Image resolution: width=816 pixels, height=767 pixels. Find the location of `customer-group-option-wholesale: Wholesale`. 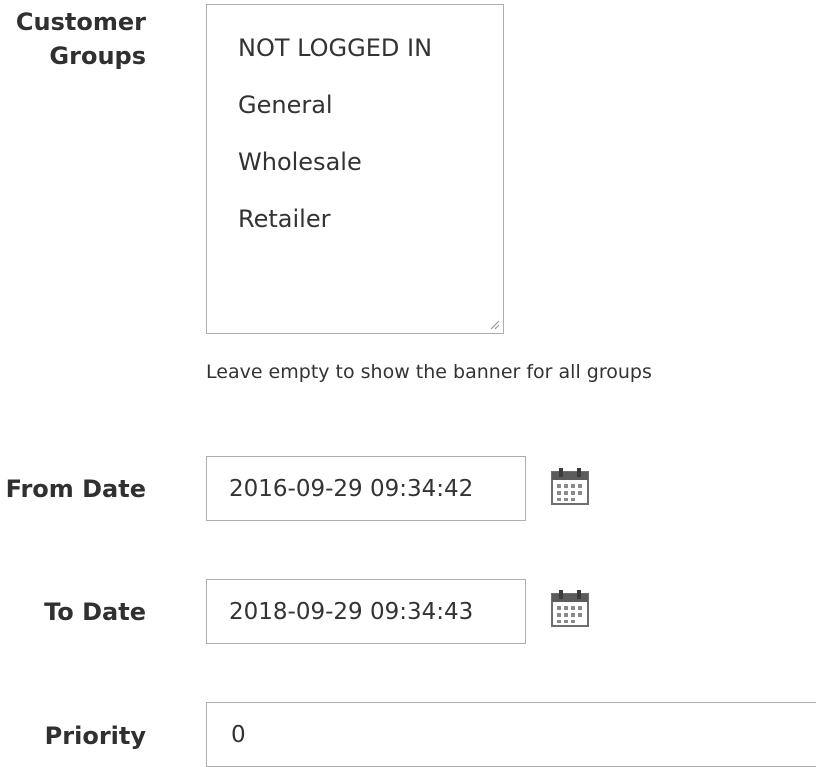

customer-group-option-wholesale: Wholesale is located at coordinates (300, 162).